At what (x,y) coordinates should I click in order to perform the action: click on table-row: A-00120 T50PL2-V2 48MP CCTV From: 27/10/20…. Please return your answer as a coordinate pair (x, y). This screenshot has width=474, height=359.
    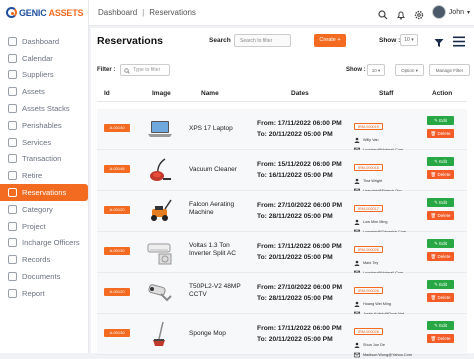
    Looking at the image, I should click on (282, 294).